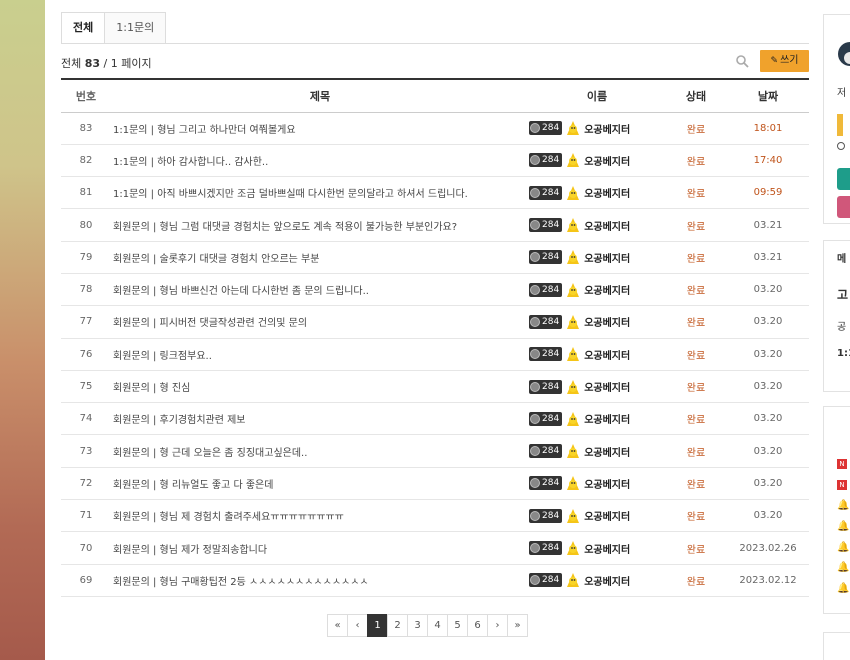 This screenshot has width=850, height=660. Describe the element at coordinates (320, 289) in the screenshot. I see `post-title: 회원문의 | 형님 바쁘신건 아는데 다시한번 좀 문의 드립니다..` at that location.